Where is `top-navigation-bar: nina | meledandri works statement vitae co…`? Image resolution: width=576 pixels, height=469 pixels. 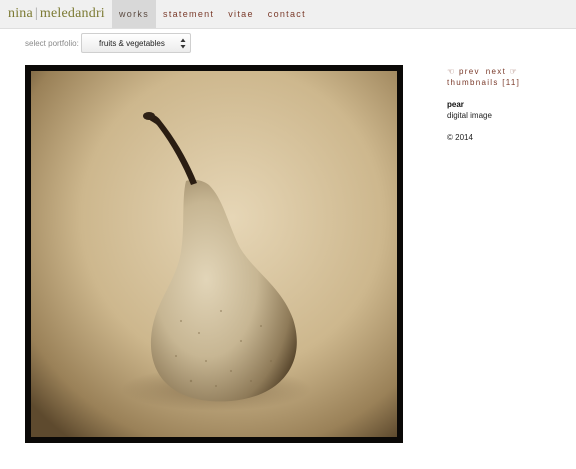 top-navigation-bar: nina | meledandri works statement vitae co… is located at coordinates (288, 14).